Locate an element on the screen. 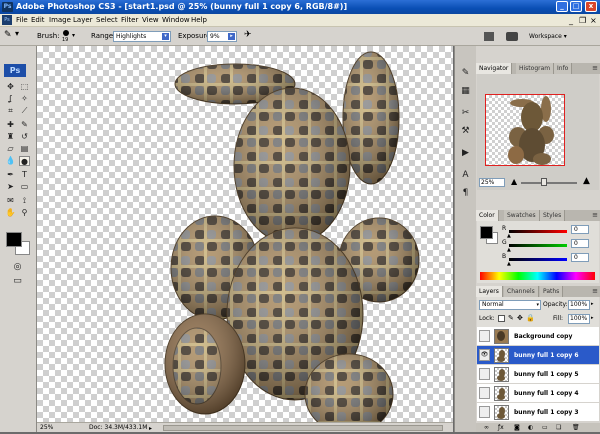 This screenshot has height=434, width=600. palette-well-icon is located at coordinates (489, 36).